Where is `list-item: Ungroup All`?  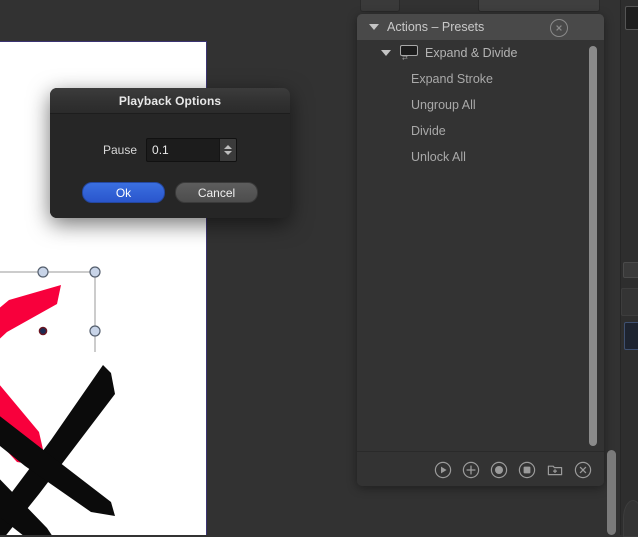
list-item: Ungroup All is located at coordinates (480, 105).